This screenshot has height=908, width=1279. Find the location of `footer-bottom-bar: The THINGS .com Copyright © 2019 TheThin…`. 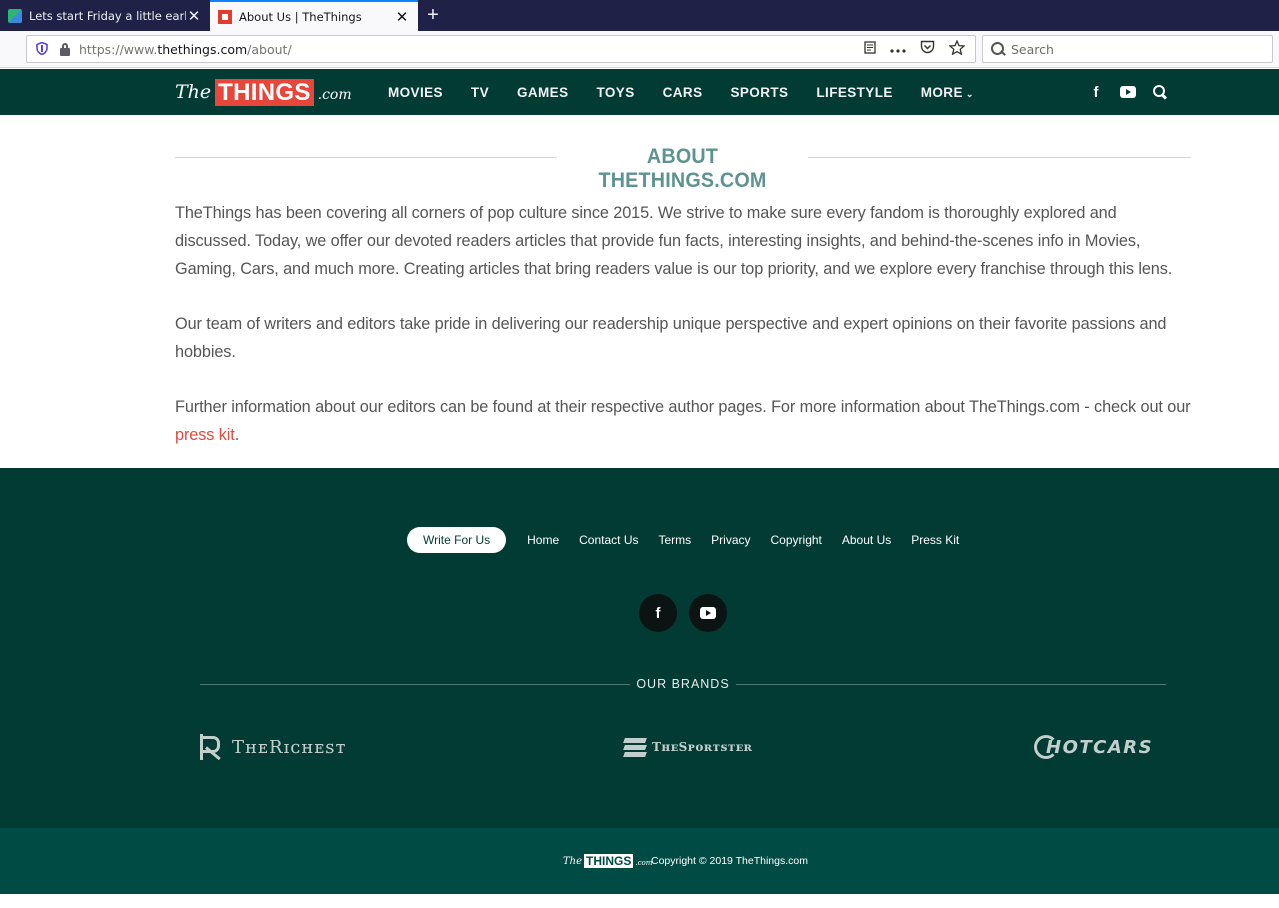

footer-bottom-bar: The THINGS .com Copyright © 2019 TheThin… is located at coordinates (639, 861).